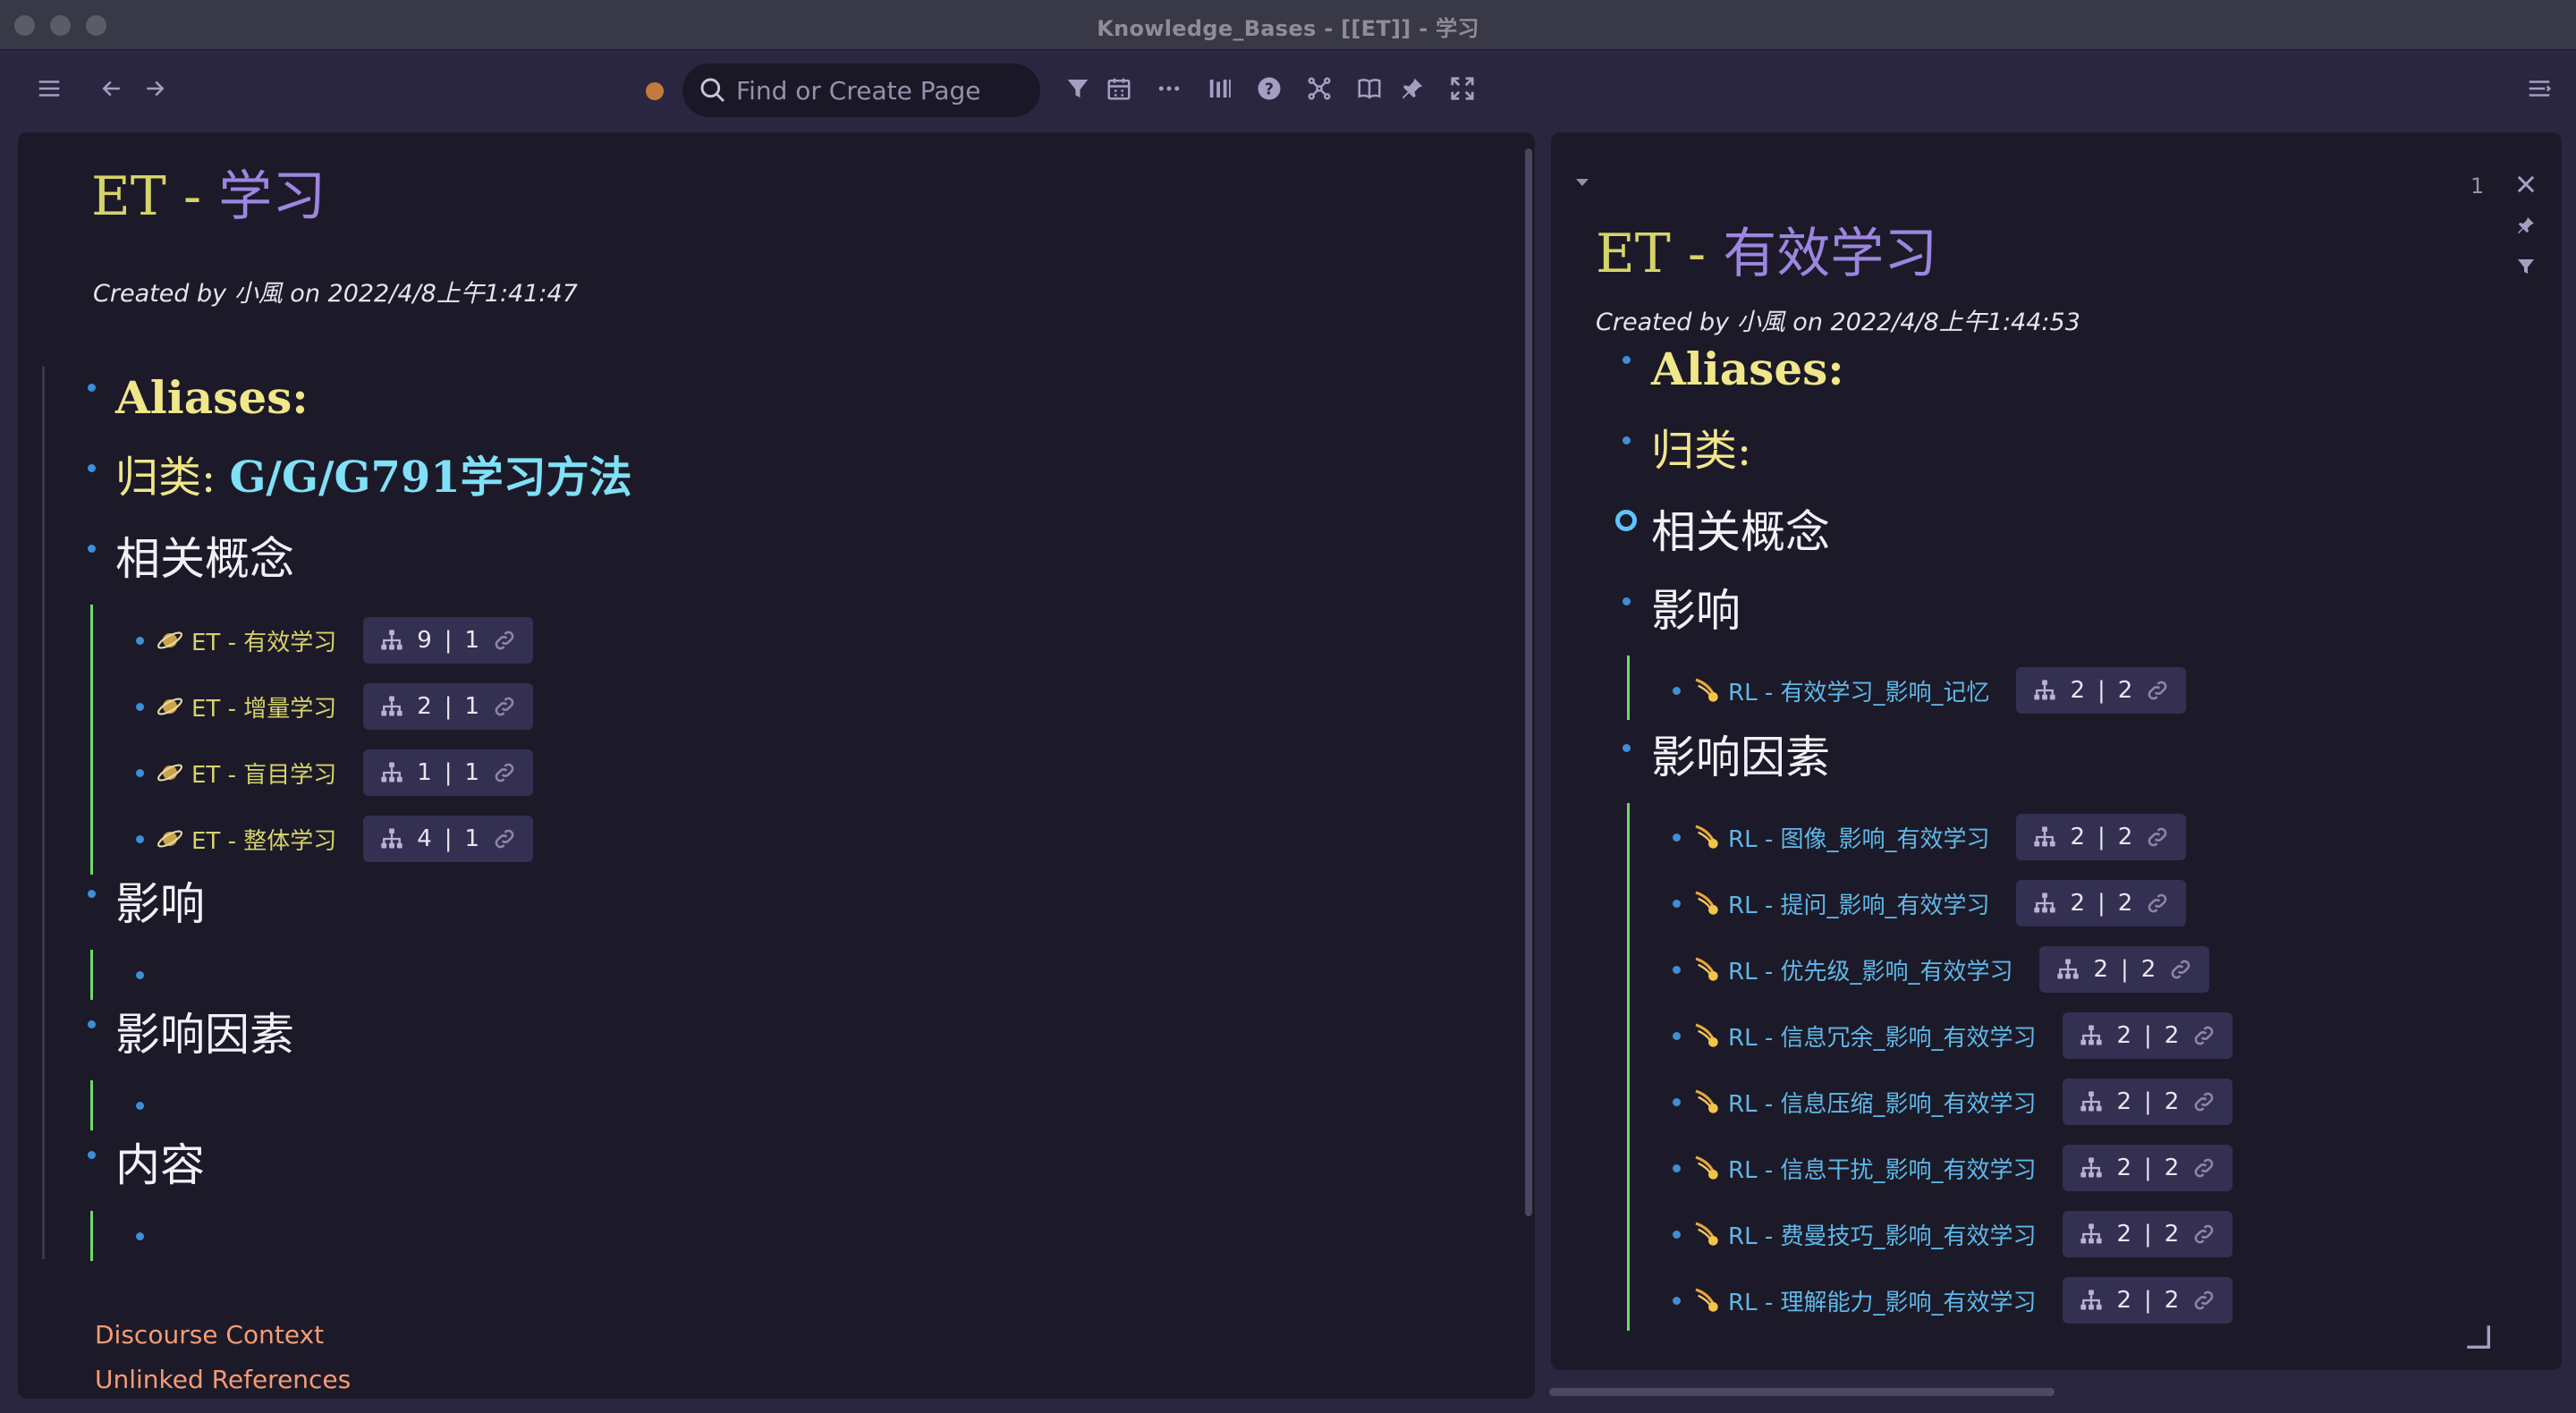 The width and height of the screenshot is (2576, 1413). I want to click on discourse-count-badge: 4 | 1, so click(448, 839).